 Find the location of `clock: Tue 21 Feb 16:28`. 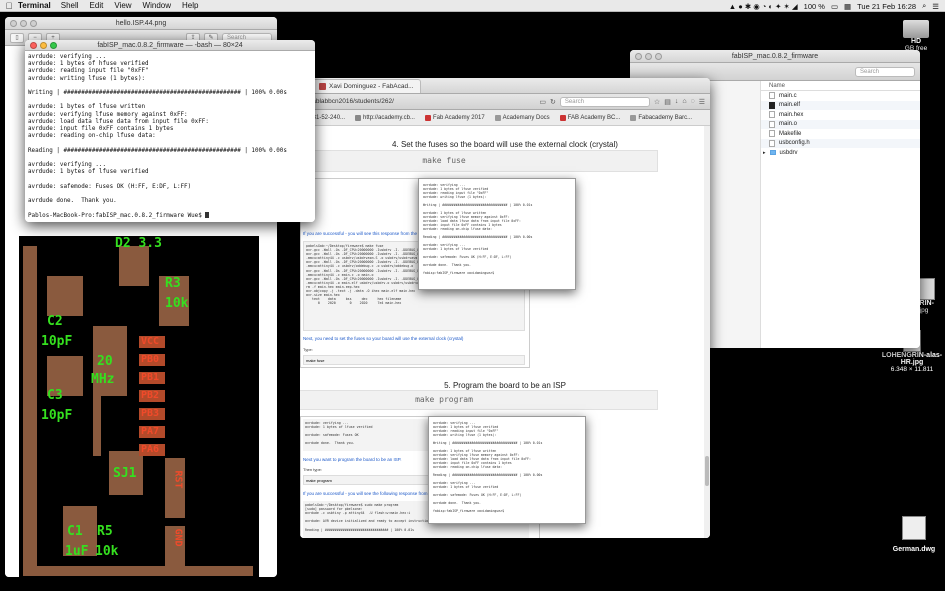

clock: Tue 21 Feb 16:28 is located at coordinates (886, 6).